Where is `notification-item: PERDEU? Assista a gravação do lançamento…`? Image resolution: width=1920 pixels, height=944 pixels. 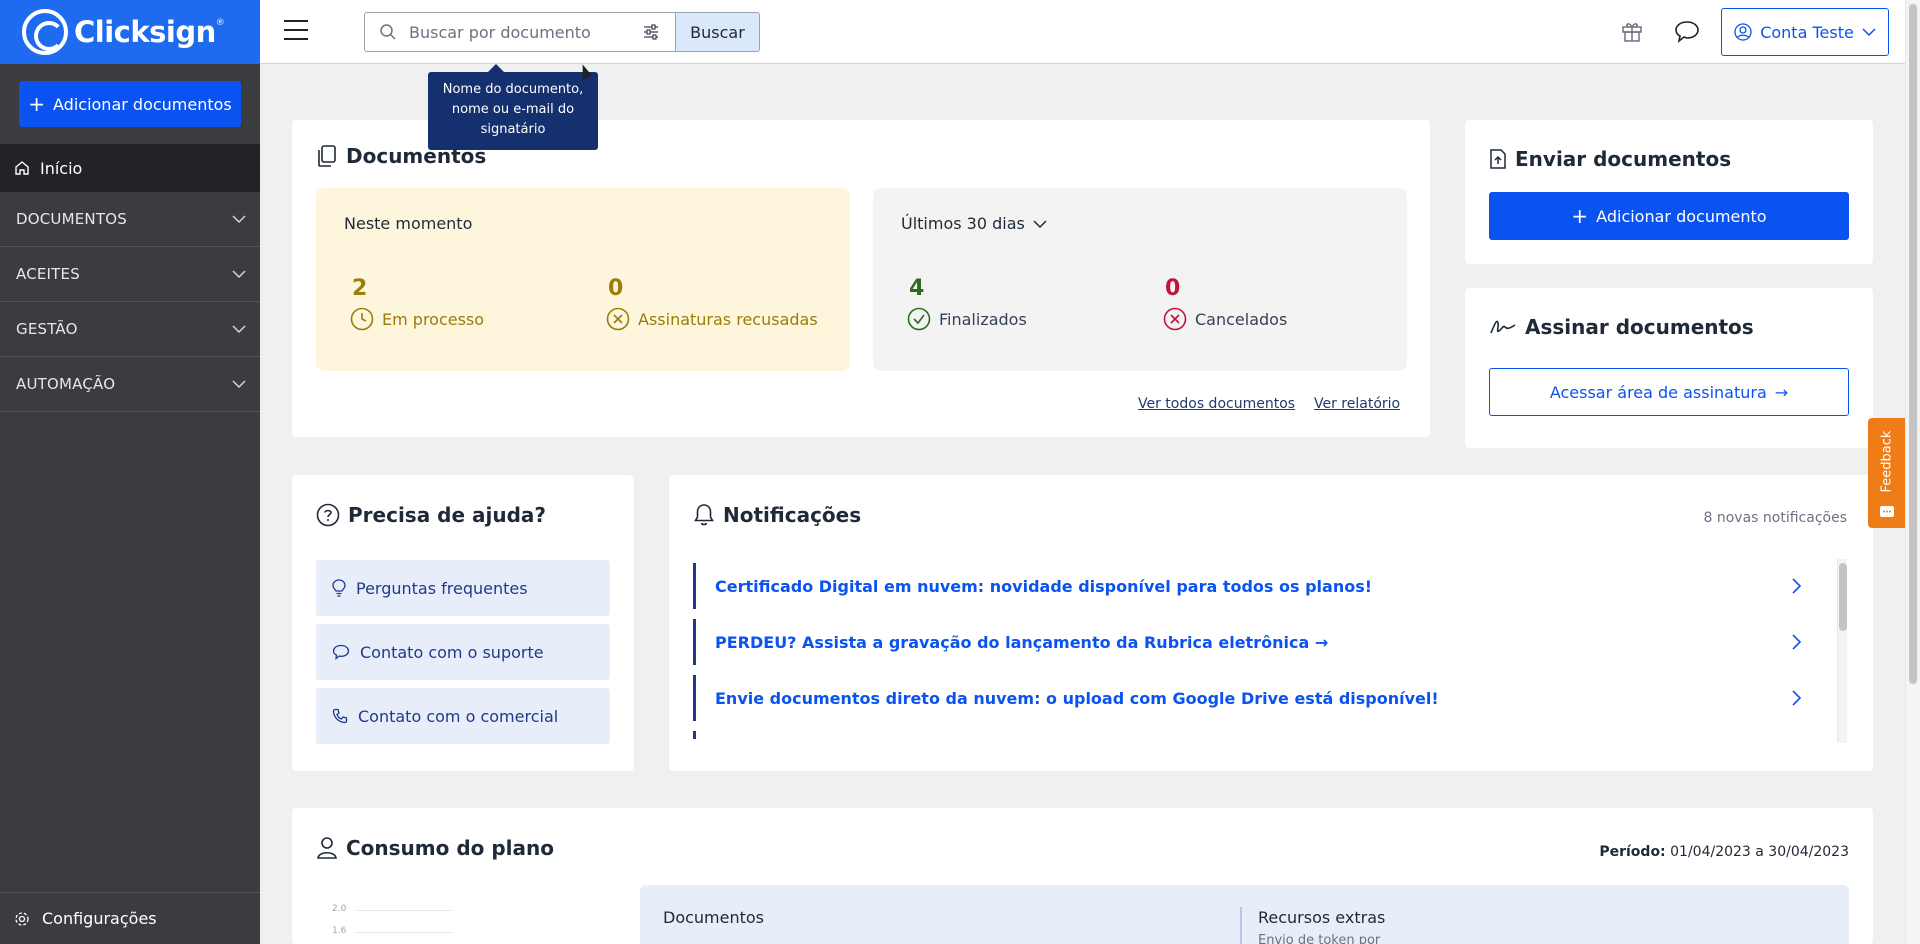 notification-item: PERDEU? Assista a gravação do lançamento… is located at coordinates (1253, 642).